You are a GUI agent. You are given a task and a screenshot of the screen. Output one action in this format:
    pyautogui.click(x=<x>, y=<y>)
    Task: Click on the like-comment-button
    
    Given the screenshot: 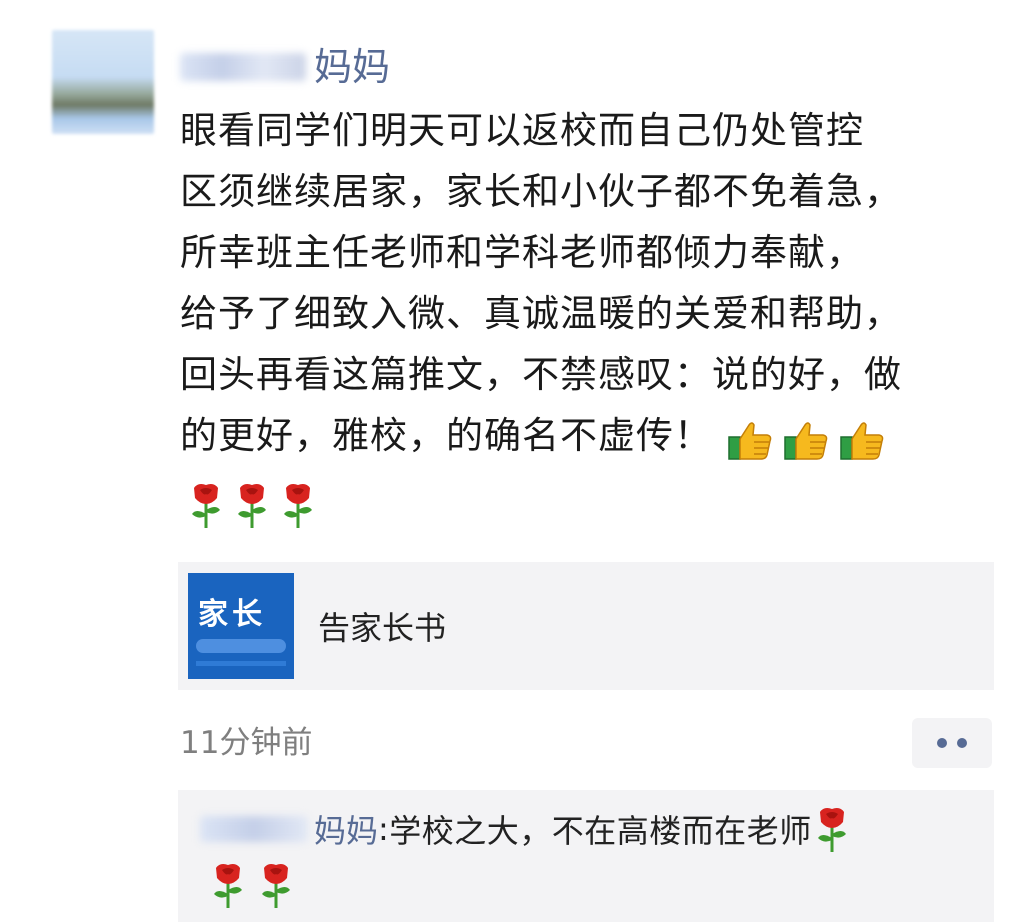 What is the action you would take?
    pyautogui.click(x=952, y=743)
    